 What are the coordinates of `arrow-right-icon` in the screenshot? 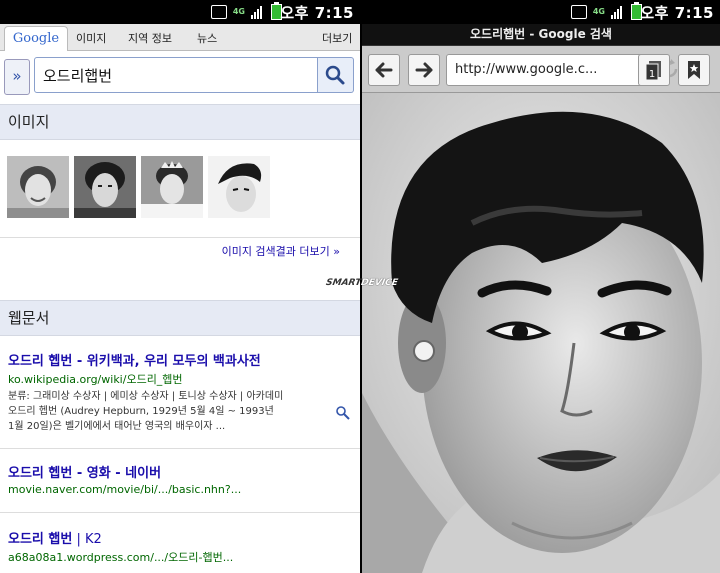 It's located at (424, 70).